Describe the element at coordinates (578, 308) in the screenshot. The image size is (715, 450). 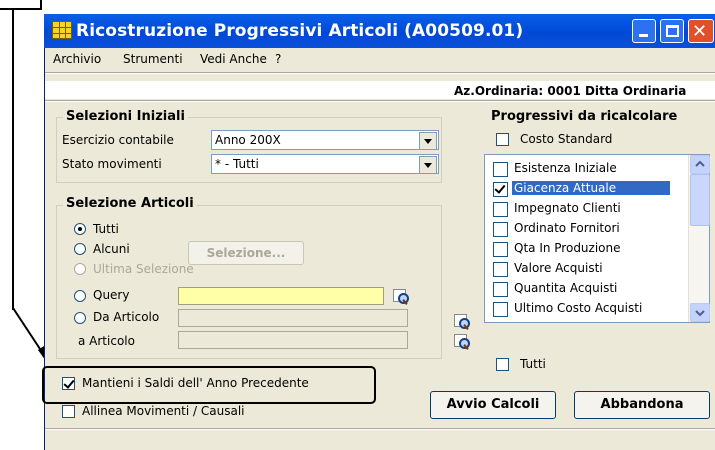
I see `list-item-label: Ultimo Costo Acquisti` at that location.